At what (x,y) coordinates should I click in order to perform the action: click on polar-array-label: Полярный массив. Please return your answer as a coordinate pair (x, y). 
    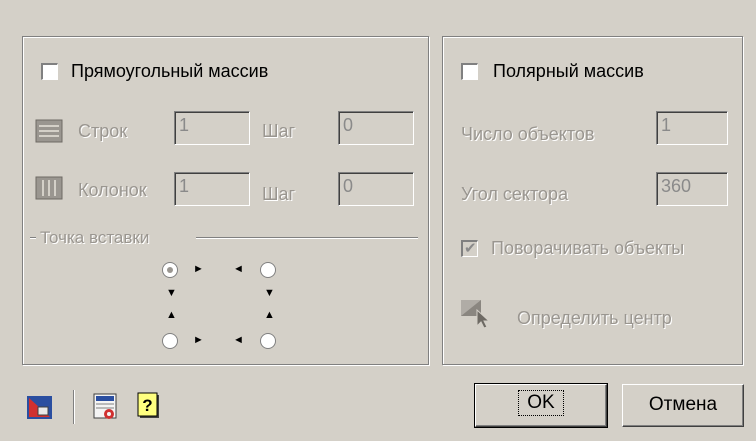
    Looking at the image, I should click on (568, 71).